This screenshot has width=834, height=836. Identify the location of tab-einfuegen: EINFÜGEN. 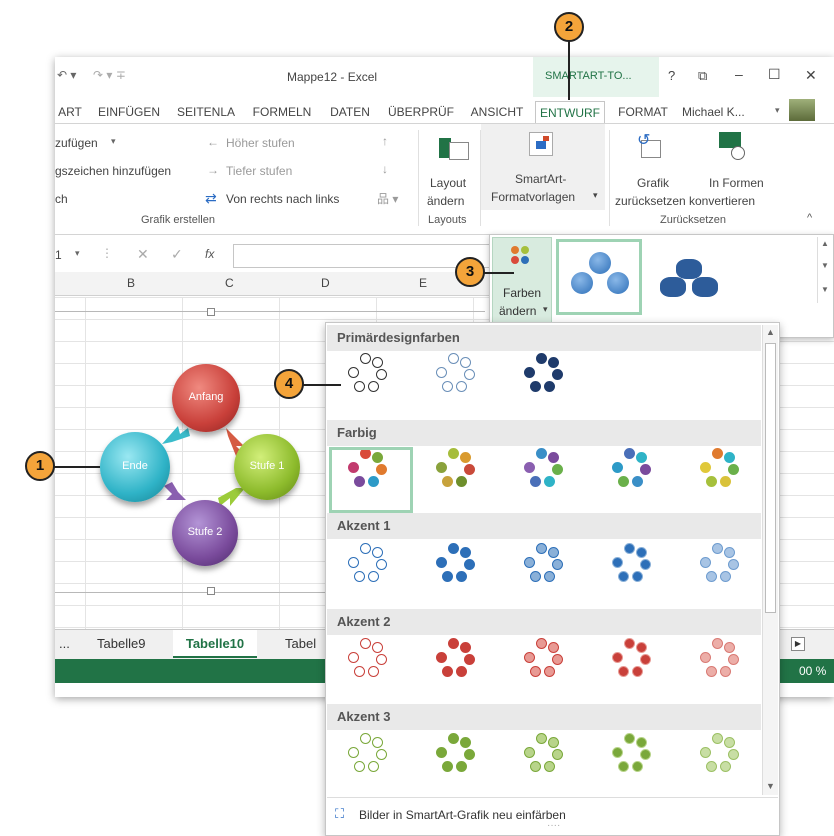
(129, 112).